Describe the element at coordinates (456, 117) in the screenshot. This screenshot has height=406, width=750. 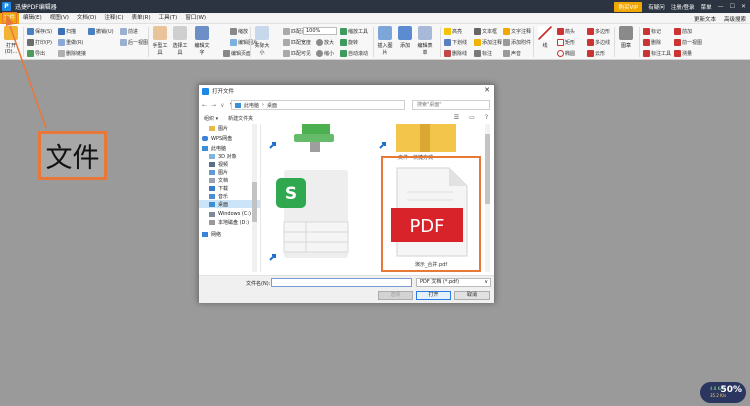
I see `view-options-icon: ☰` at that location.